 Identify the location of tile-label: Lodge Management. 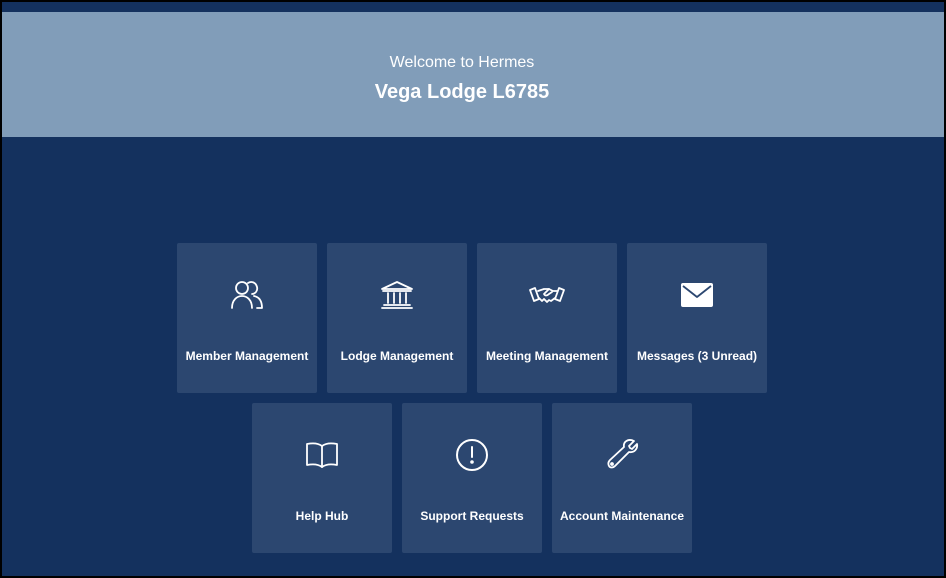
(397, 356).